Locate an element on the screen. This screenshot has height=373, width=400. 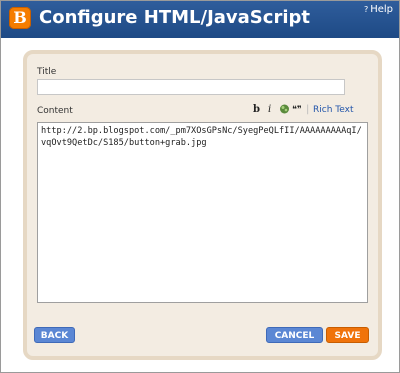
content-label: Content is located at coordinates (55, 111).